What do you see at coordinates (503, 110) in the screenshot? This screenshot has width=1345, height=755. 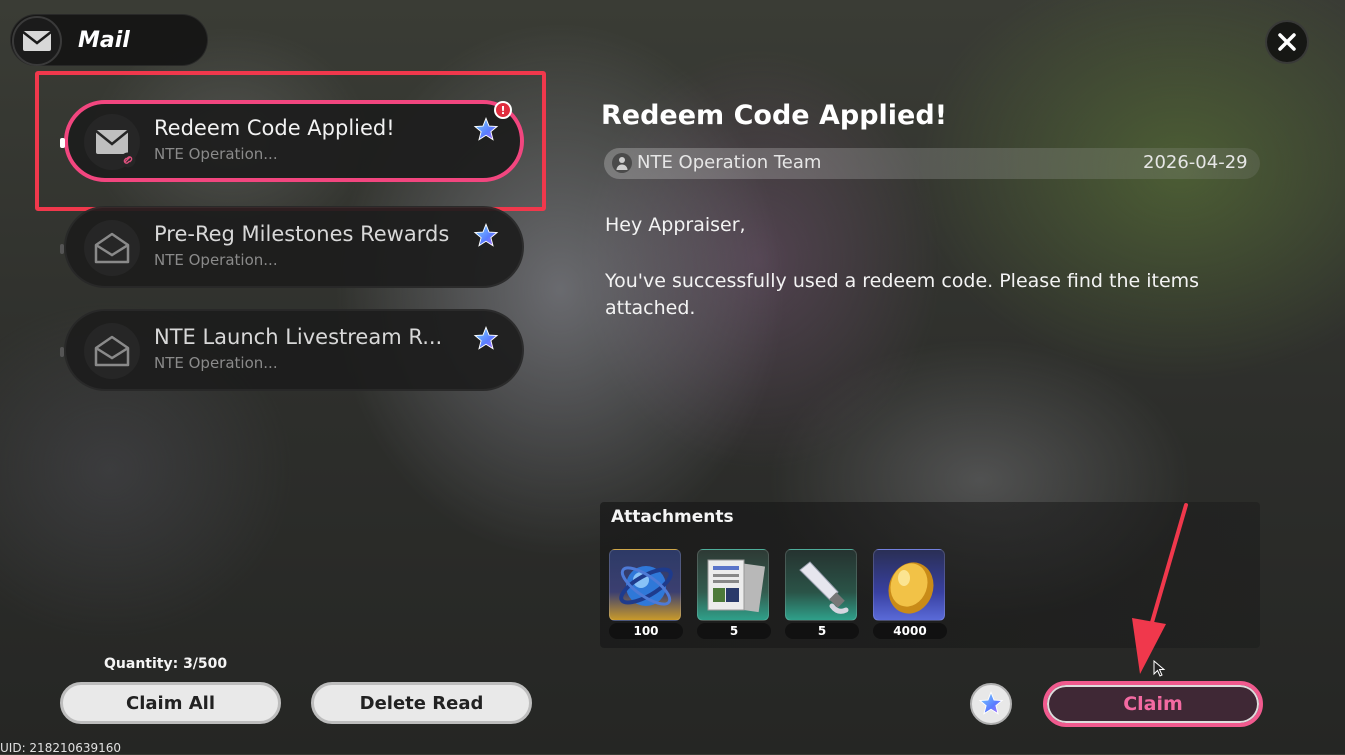 I see `unread-alert-badge: !` at bounding box center [503, 110].